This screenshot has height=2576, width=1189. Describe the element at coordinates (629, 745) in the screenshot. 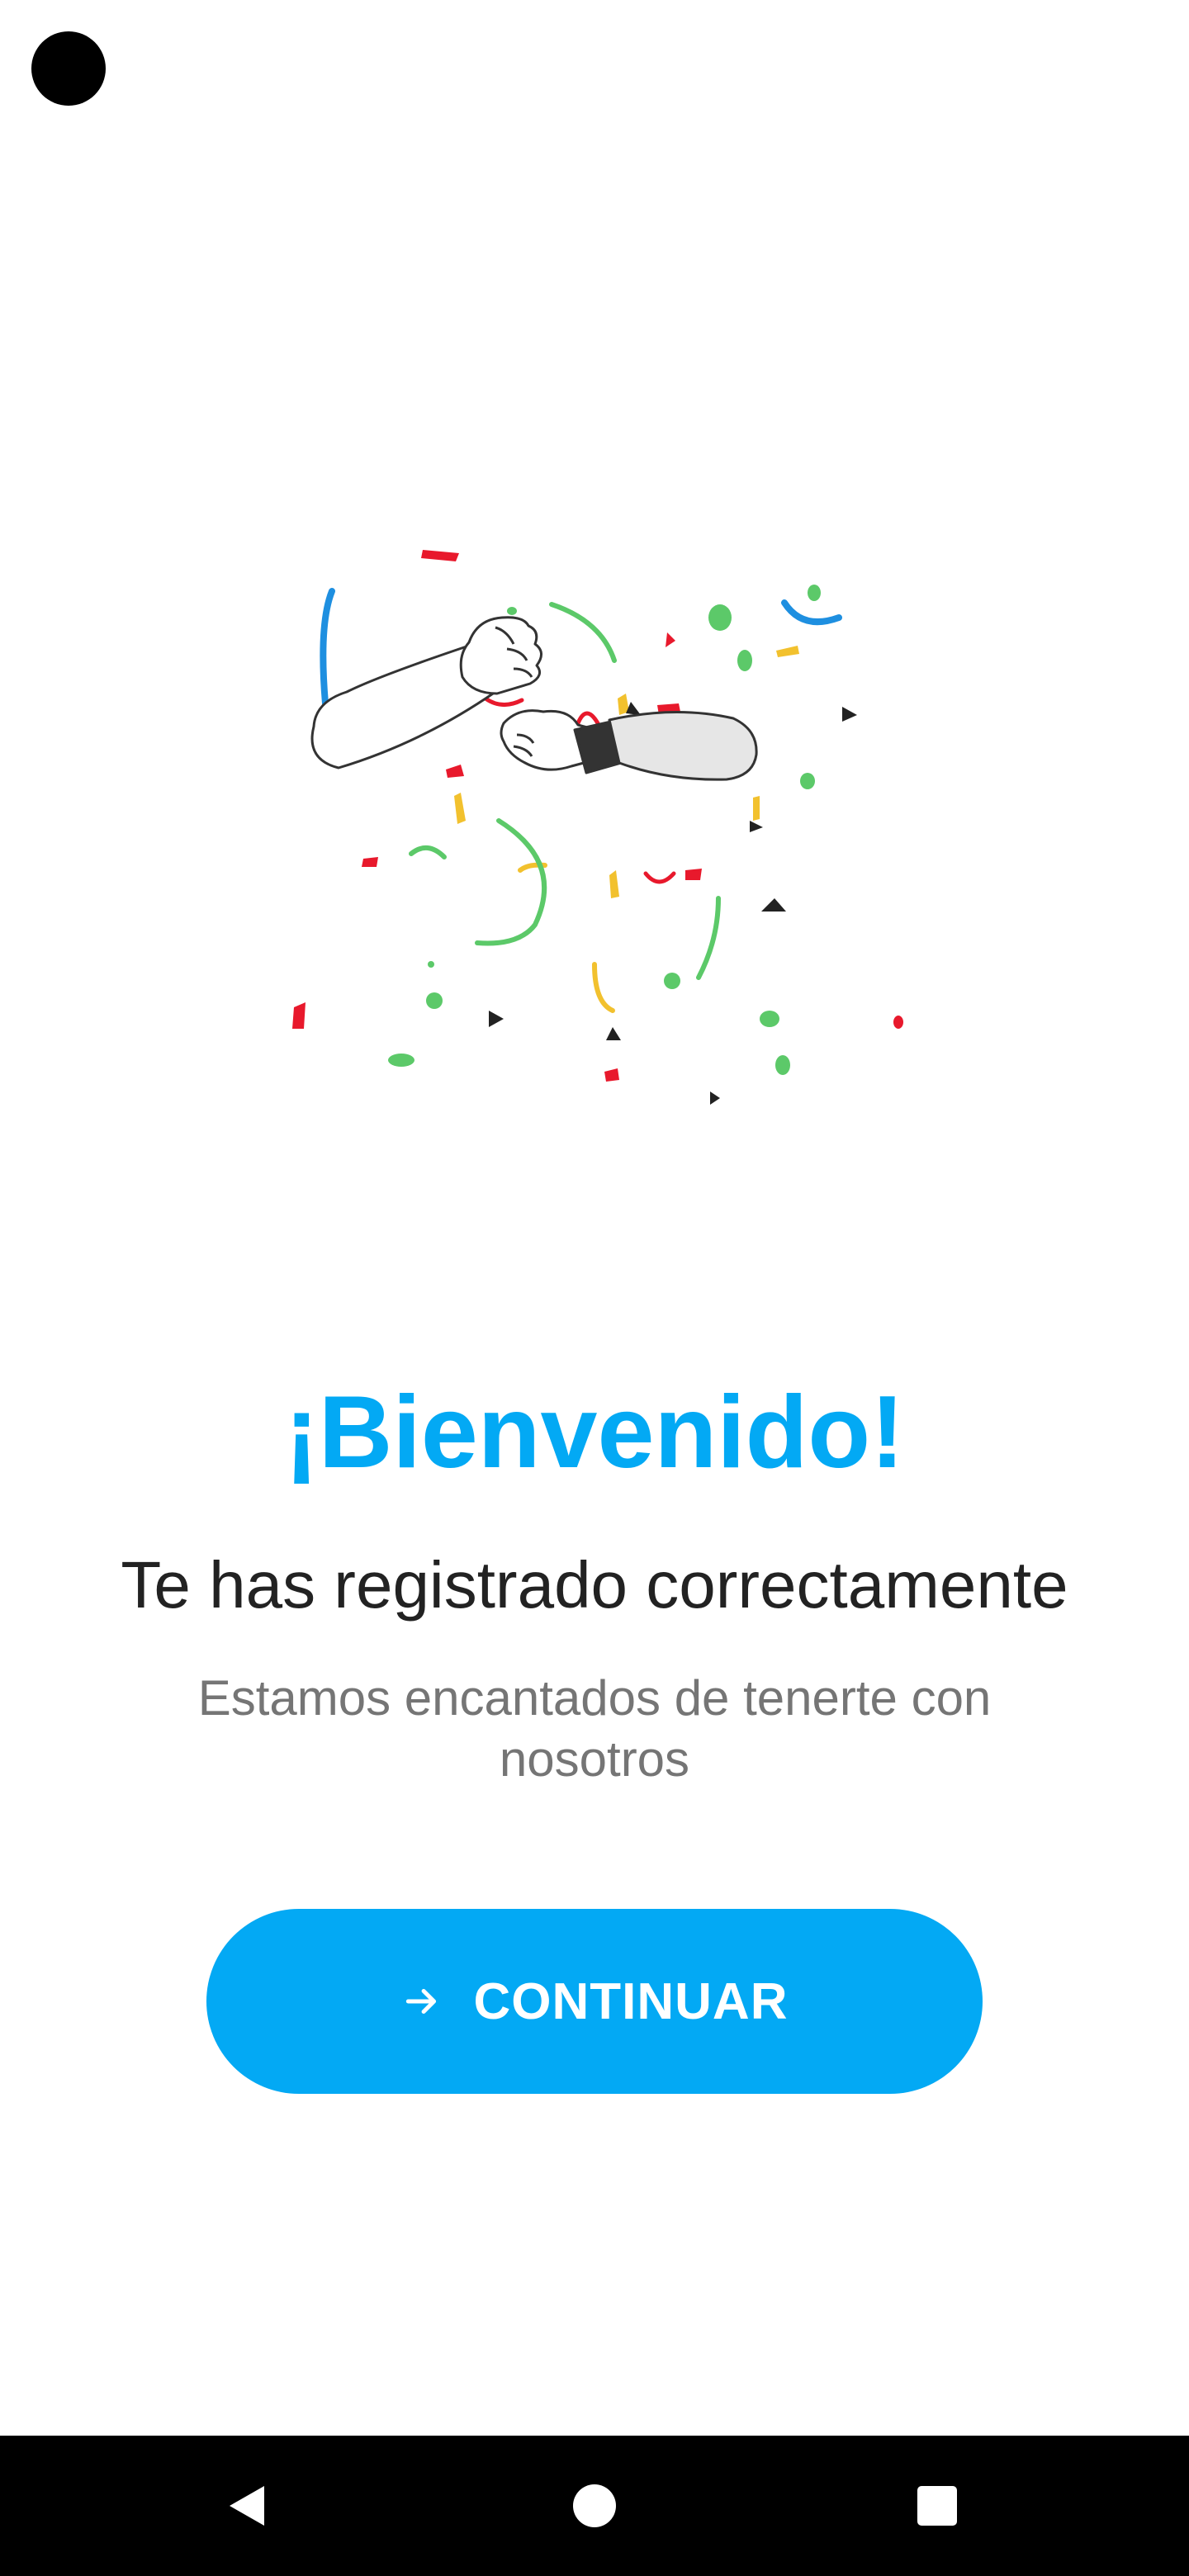

I see `right-arm` at that location.